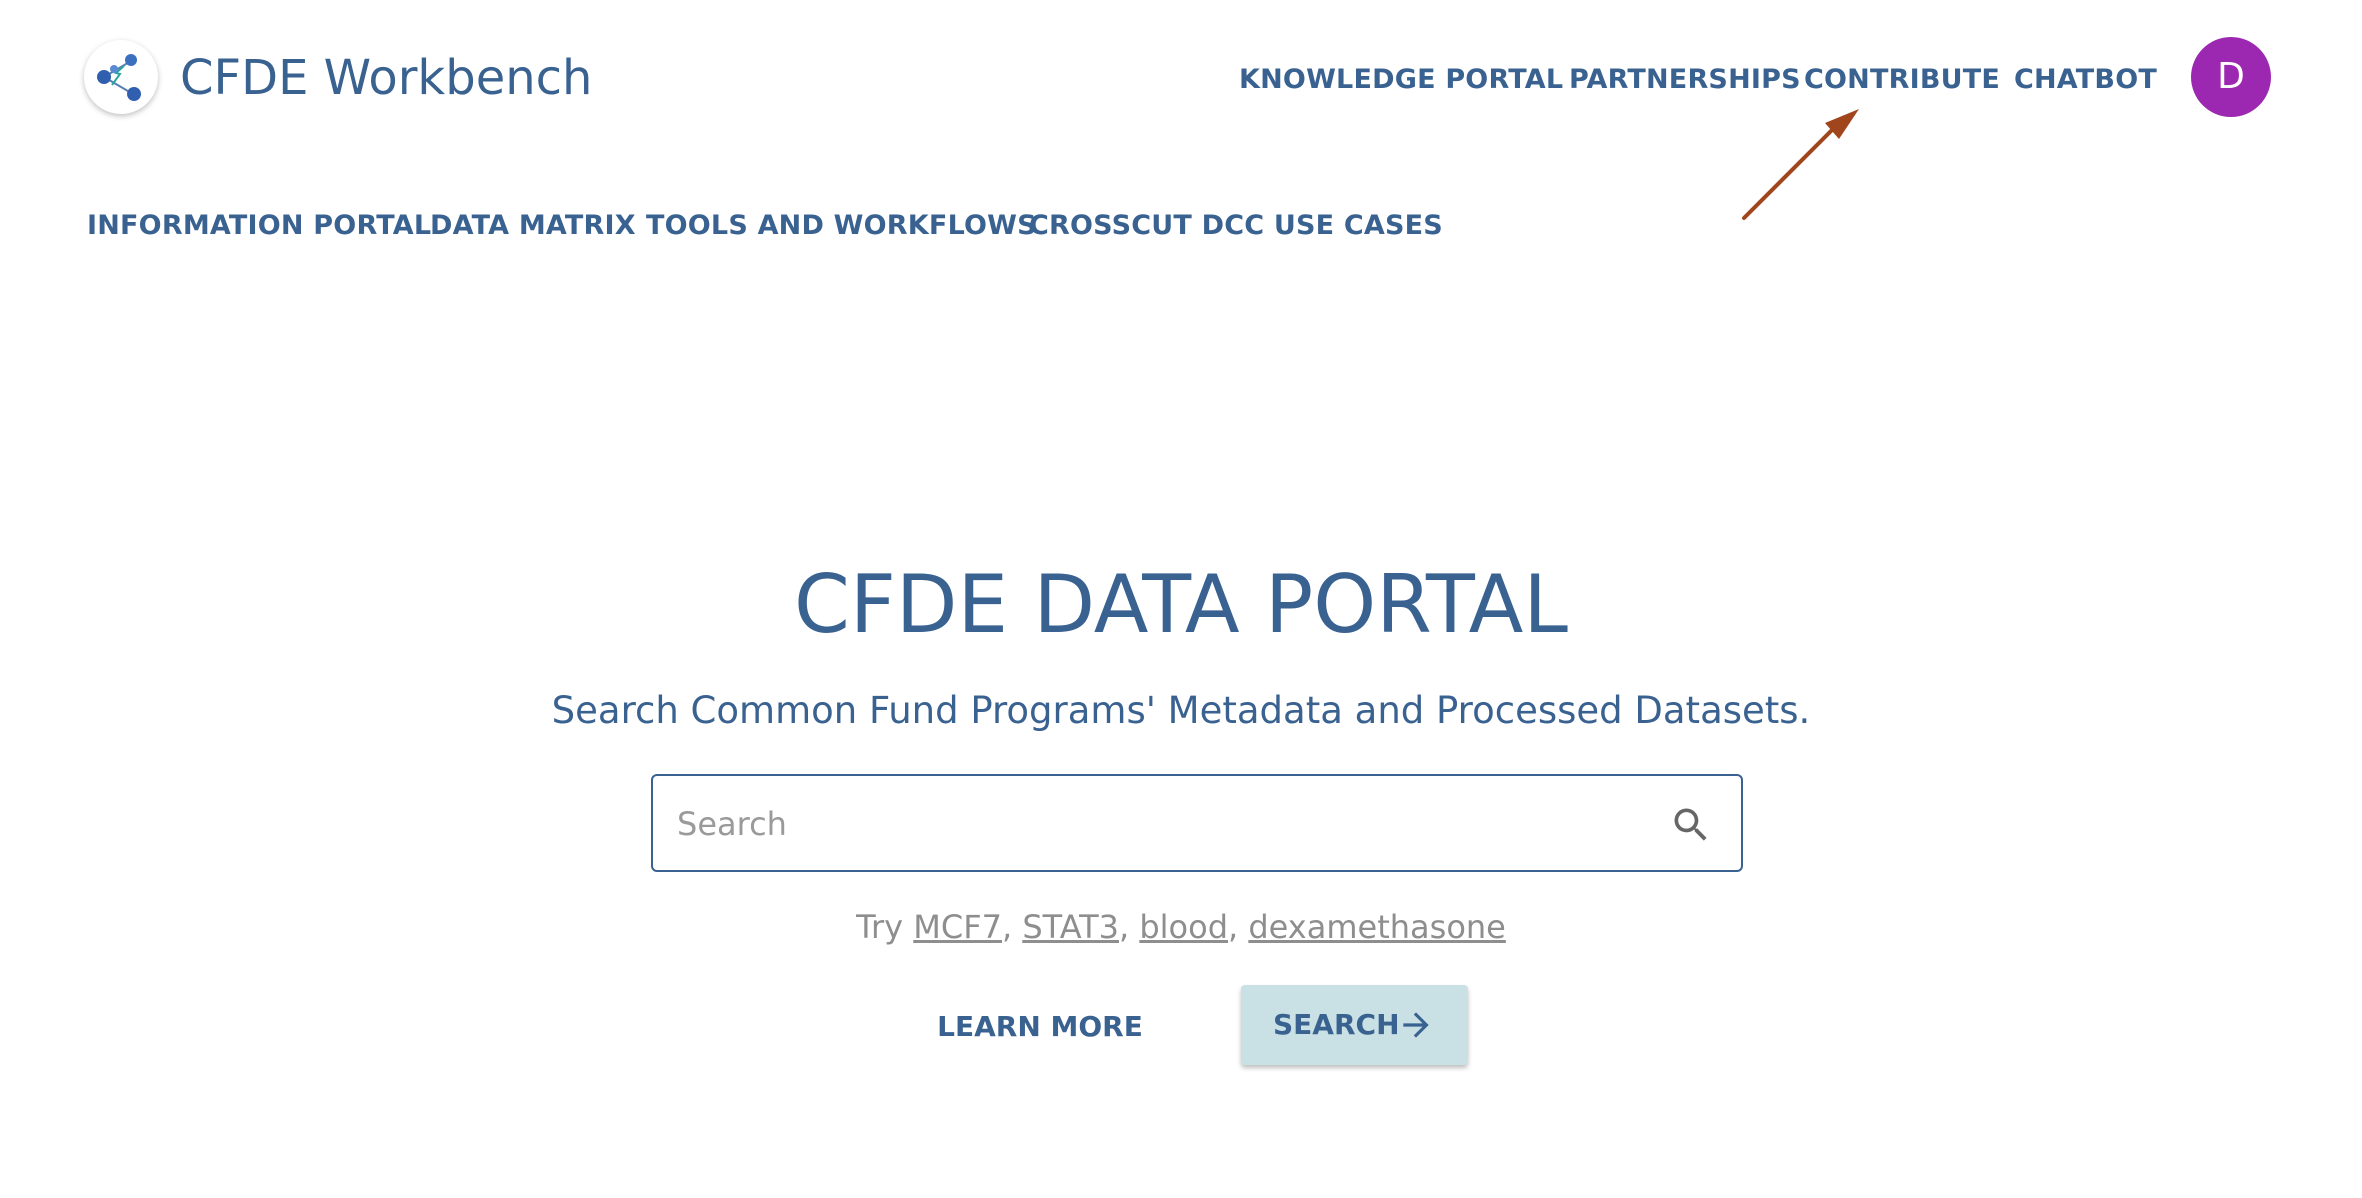 This screenshot has height=1198, width=2362. What do you see at coordinates (957, 927) in the screenshot?
I see `suggestion-mcf7: MCF7` at bounding box center [957, 927].